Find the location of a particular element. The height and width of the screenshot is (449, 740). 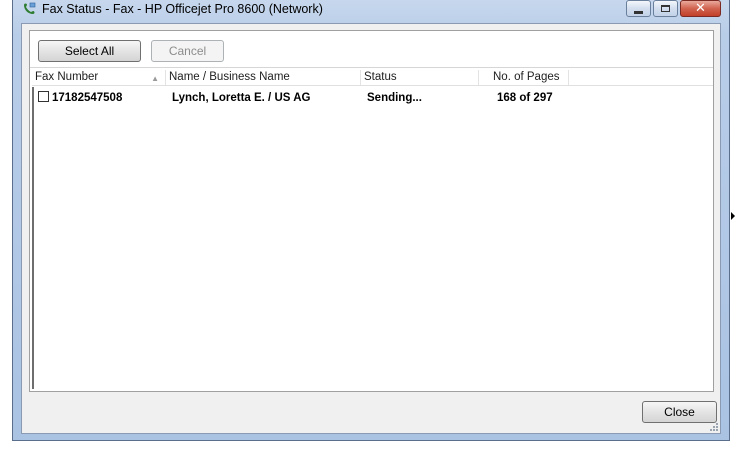

minimize-icon is located at coordinates (638, 12).